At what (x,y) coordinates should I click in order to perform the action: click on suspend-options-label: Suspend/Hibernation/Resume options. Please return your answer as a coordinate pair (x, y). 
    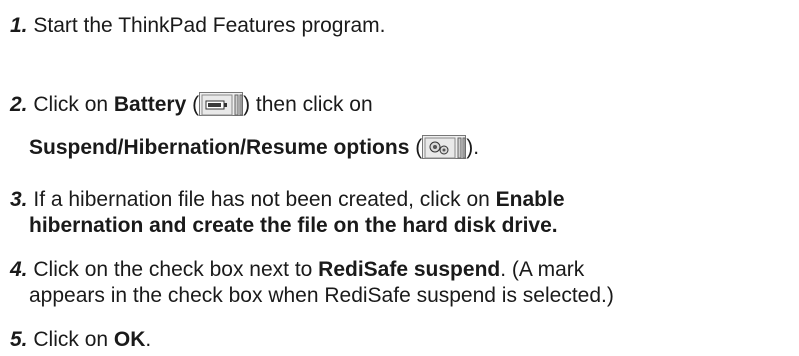
    Looking at the image, I should click on (219, 147).